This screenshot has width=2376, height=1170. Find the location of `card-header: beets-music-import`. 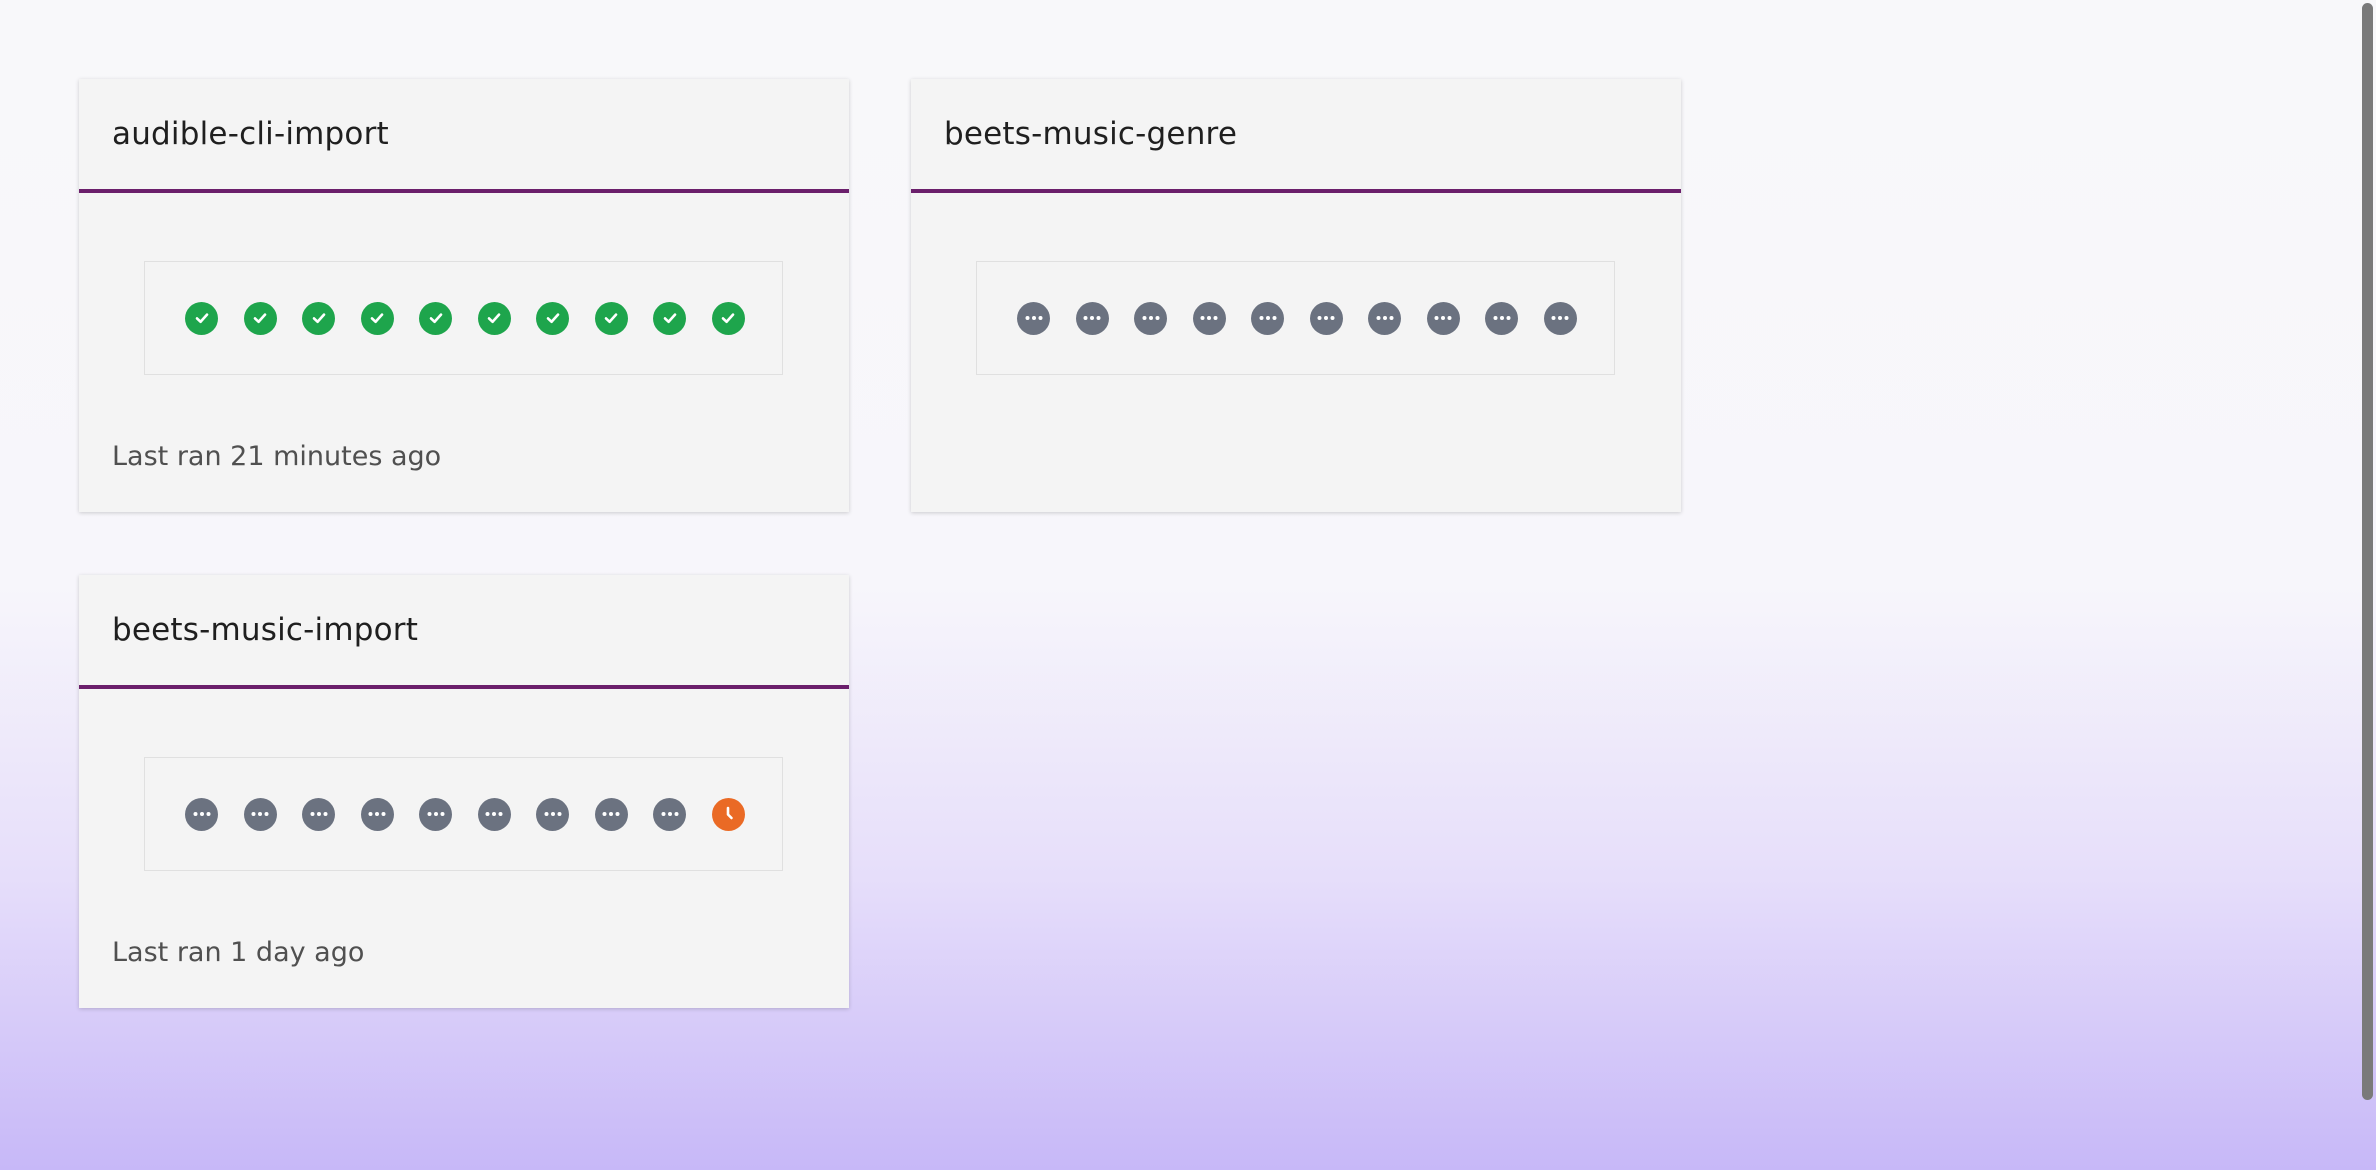

card-header: beets-music-import is located at coordinates (464, 632).